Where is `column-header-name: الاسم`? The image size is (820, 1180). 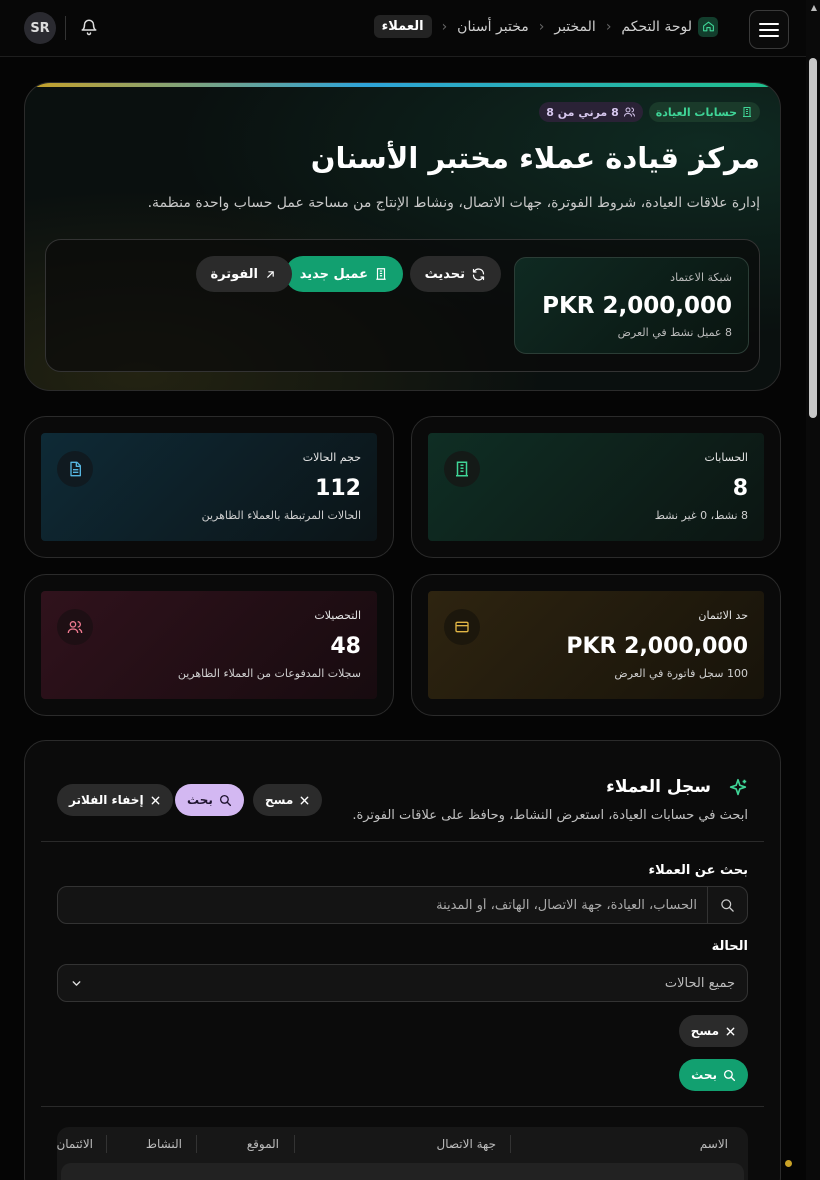 column-header-name: الاسم is located at coordinates (714, 1144).